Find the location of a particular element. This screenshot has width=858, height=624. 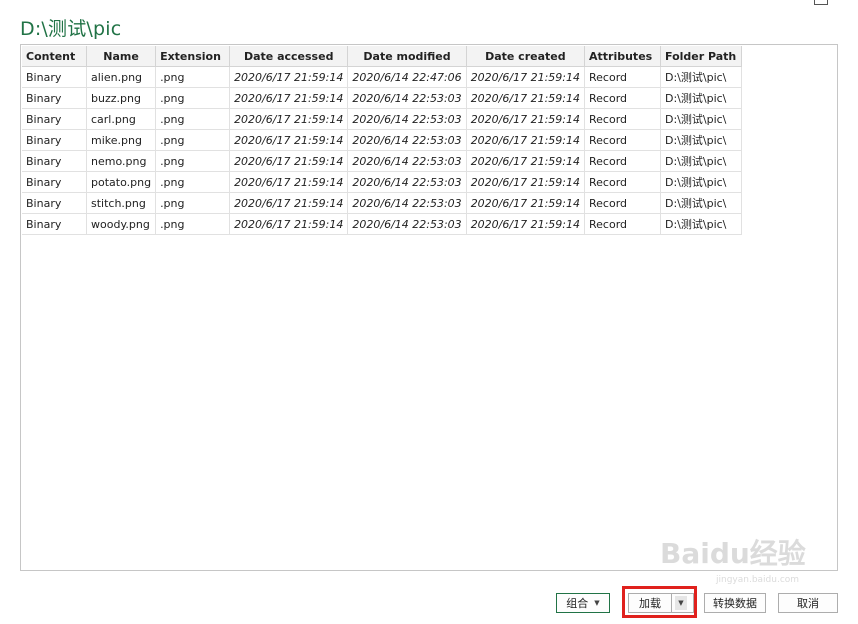

cancel-button: 取消 is located at coordinates (808, 603).